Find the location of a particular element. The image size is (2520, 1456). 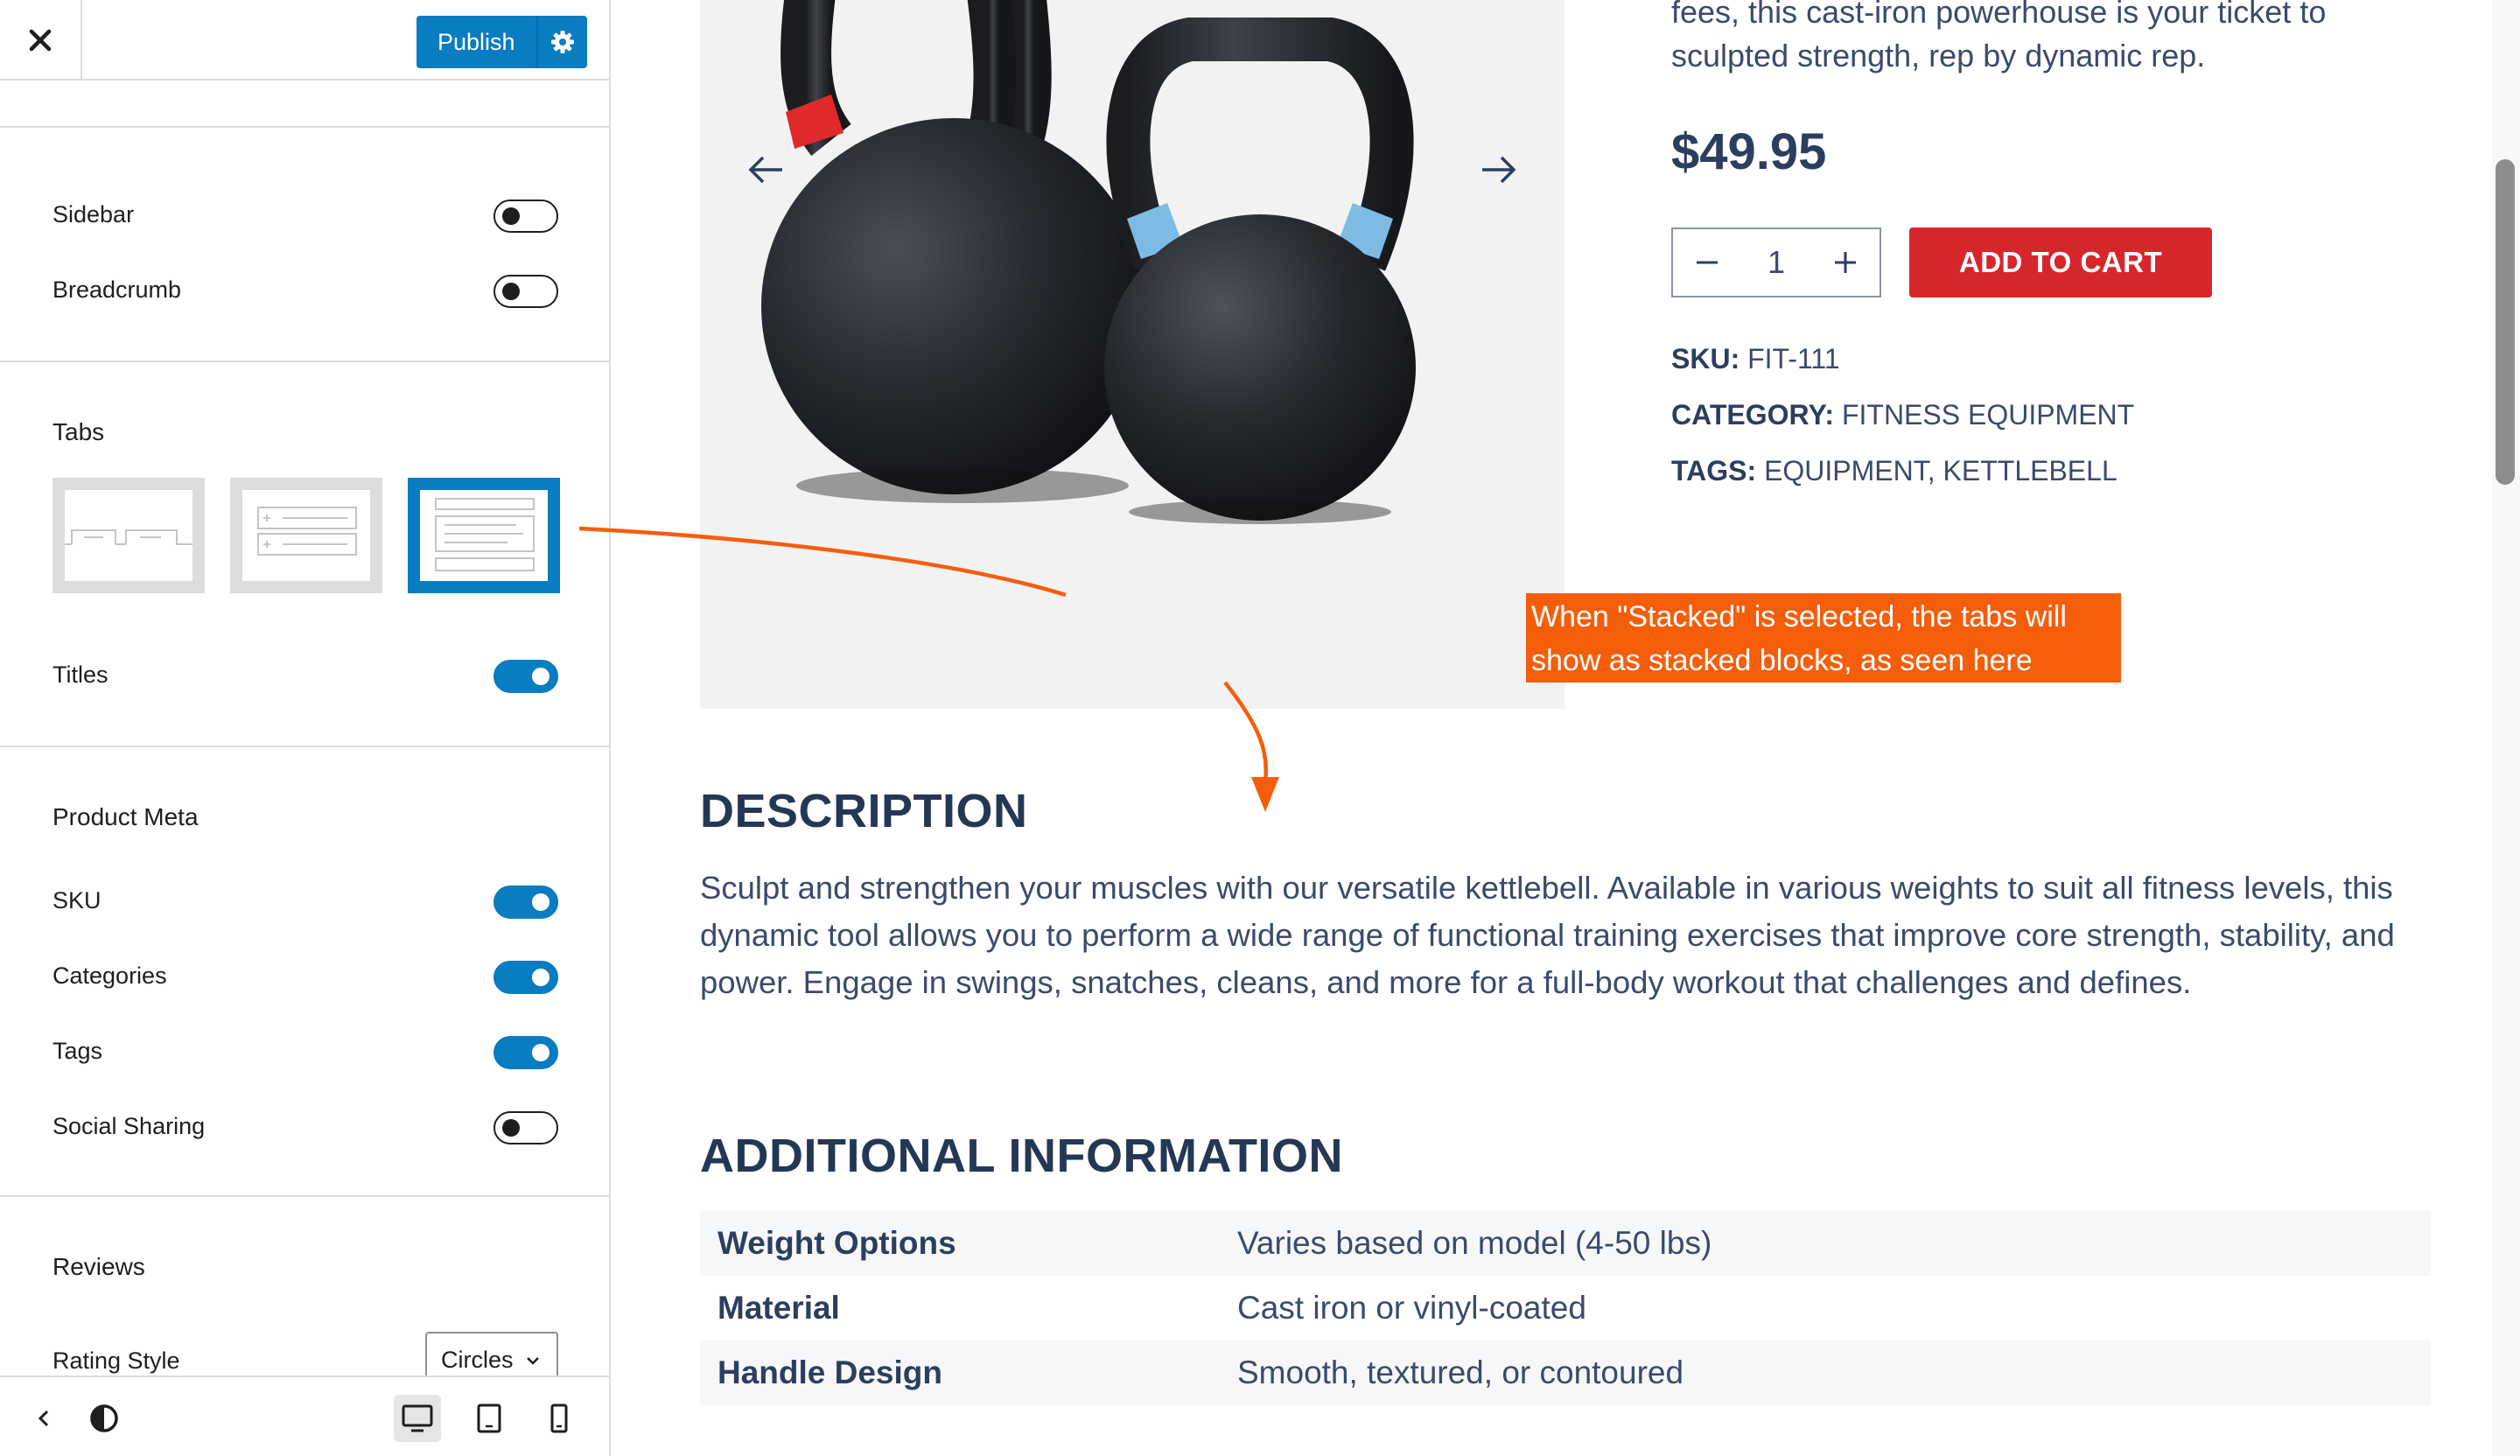

tabs-horizontal-icon is located at coordinates (128, 537).